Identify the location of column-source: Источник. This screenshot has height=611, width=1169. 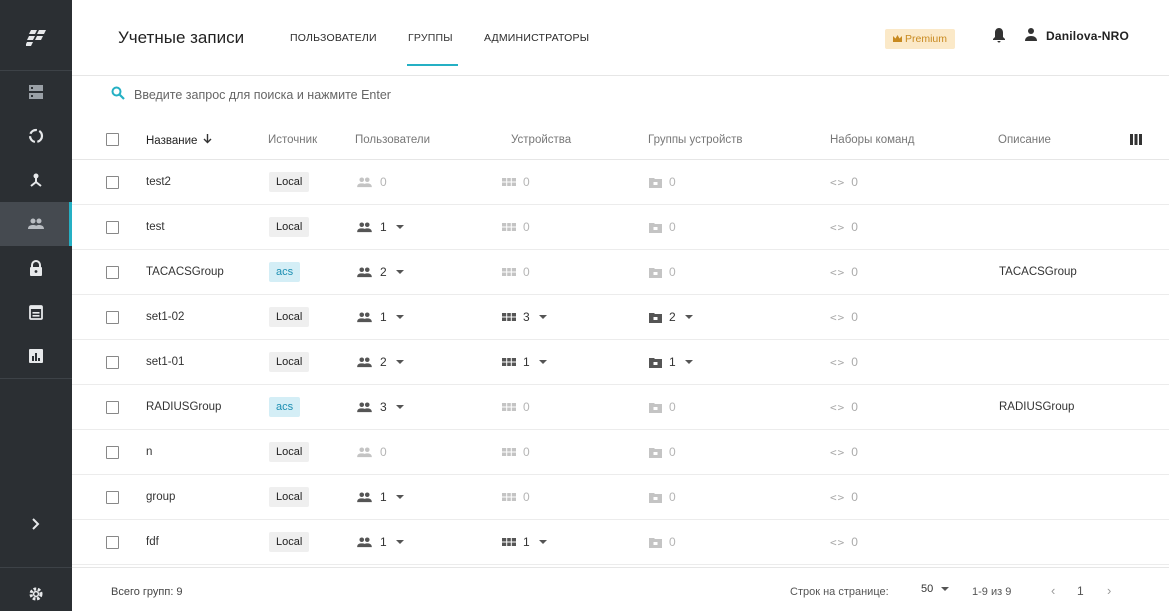
(292, 140).